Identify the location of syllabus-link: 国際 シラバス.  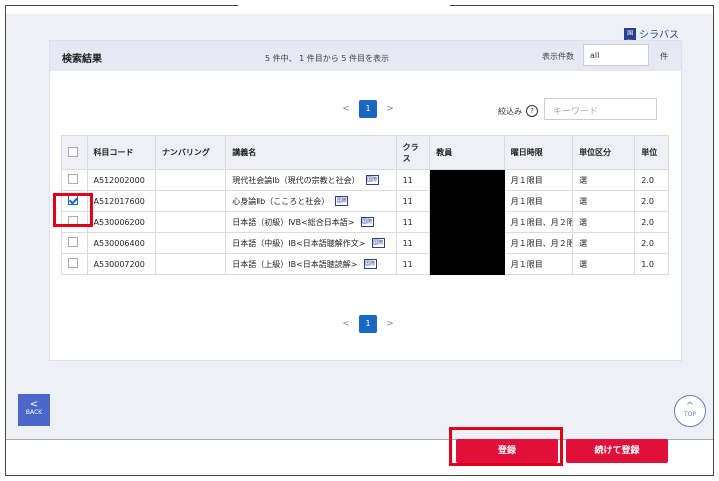
(651, 36).